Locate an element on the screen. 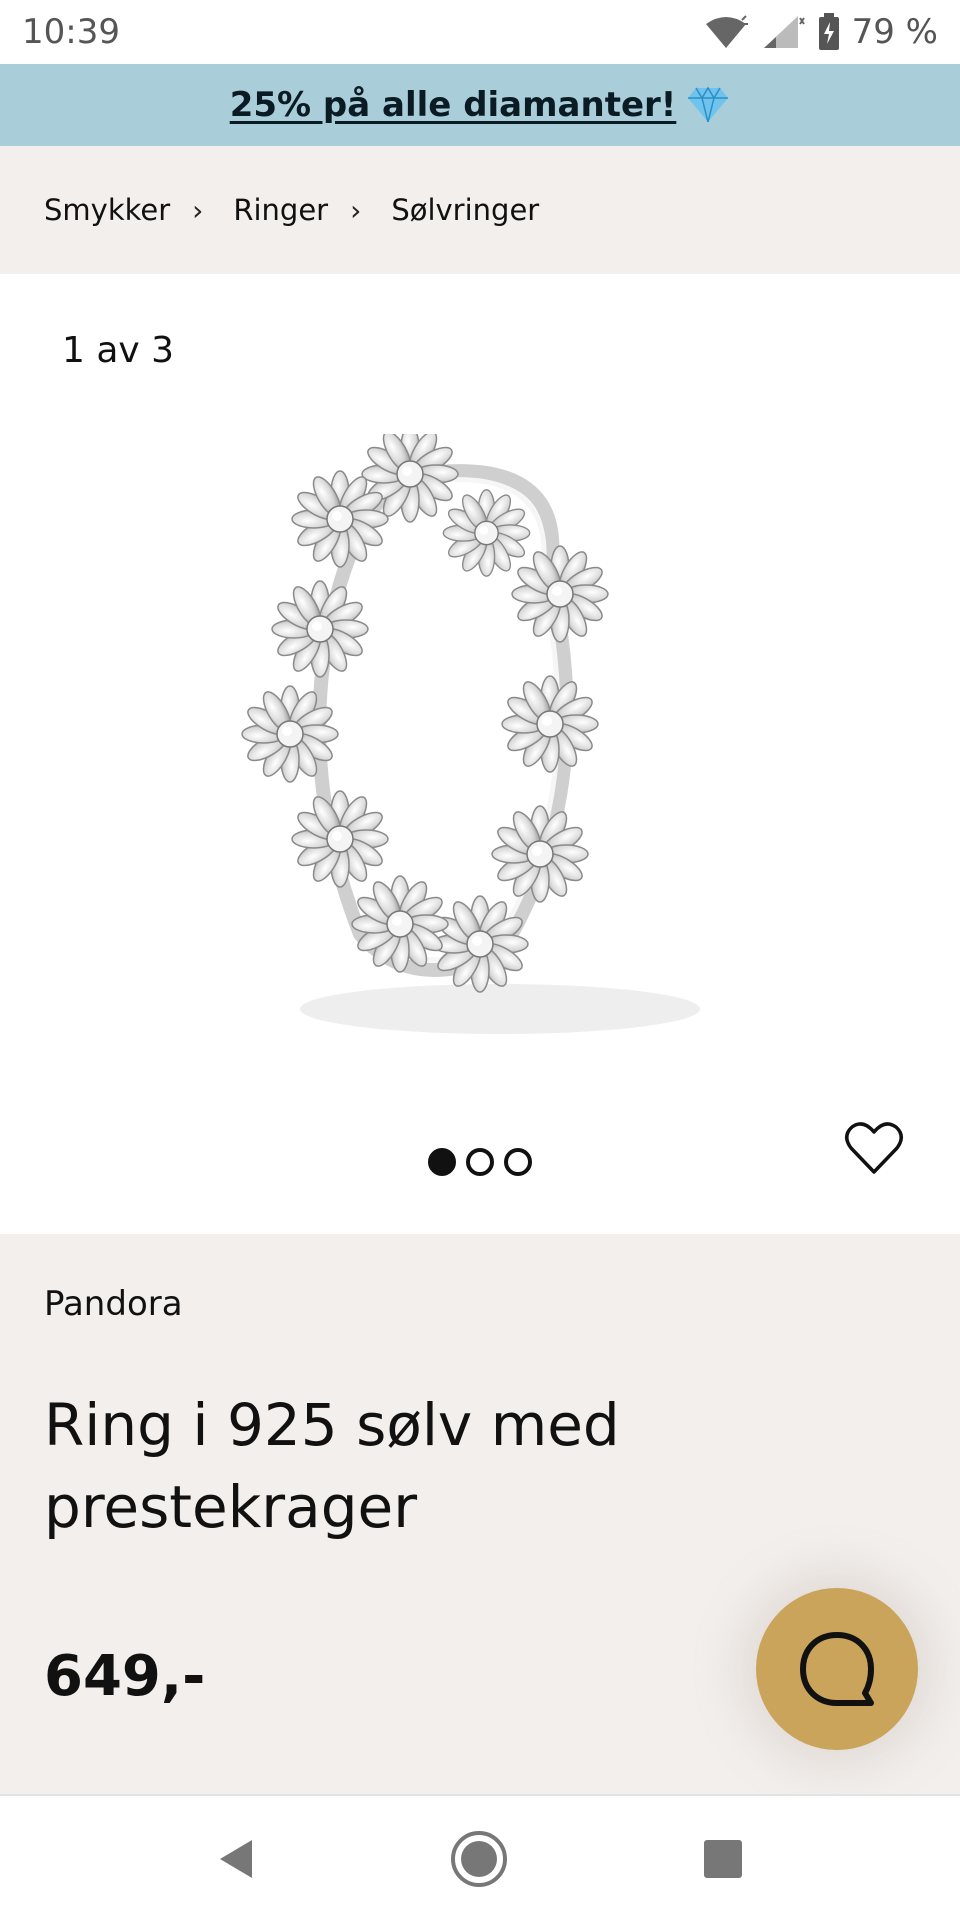  promo-banner: 25% på alle diamanter! is located at coordinates (480, 105).